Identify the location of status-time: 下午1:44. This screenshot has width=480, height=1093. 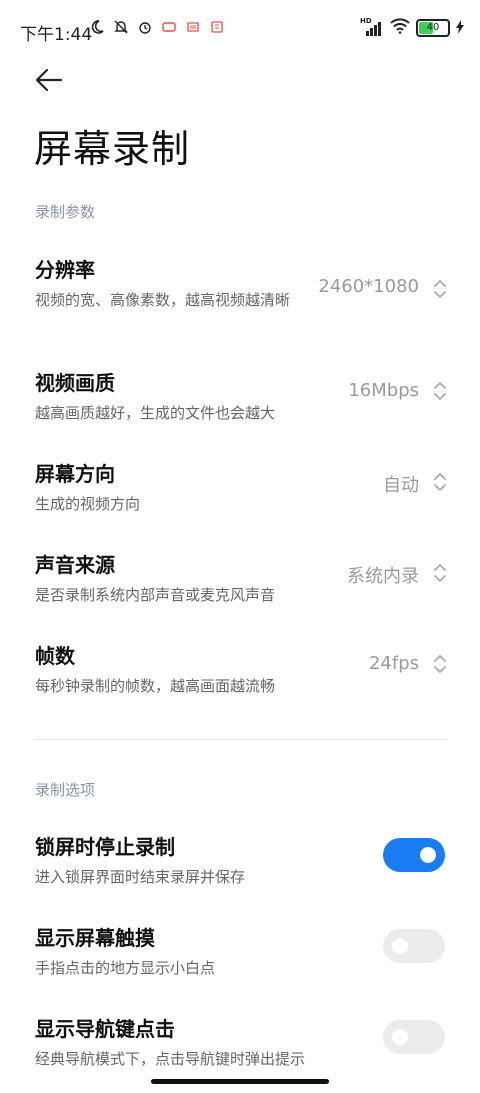
(56, 35).